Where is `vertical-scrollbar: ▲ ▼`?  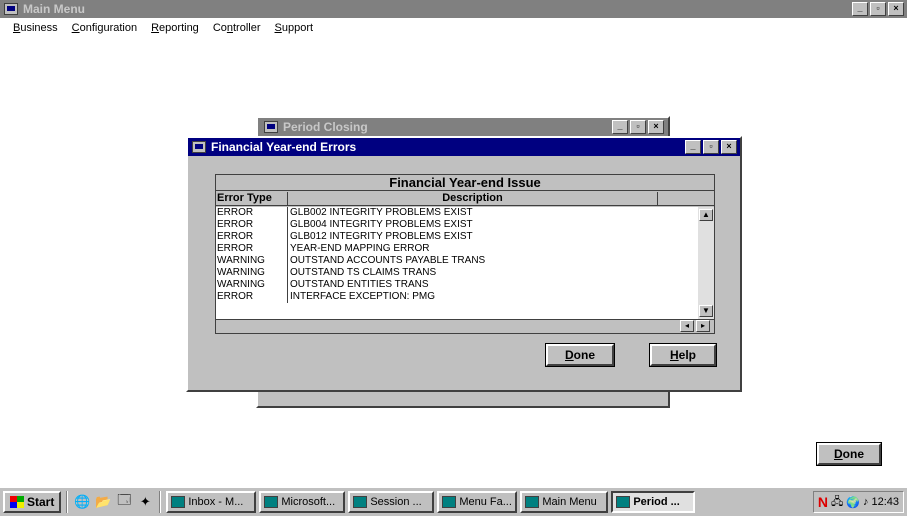
vertical-scrollbar: ▲ ▼ is located at coordinates (706, 263).